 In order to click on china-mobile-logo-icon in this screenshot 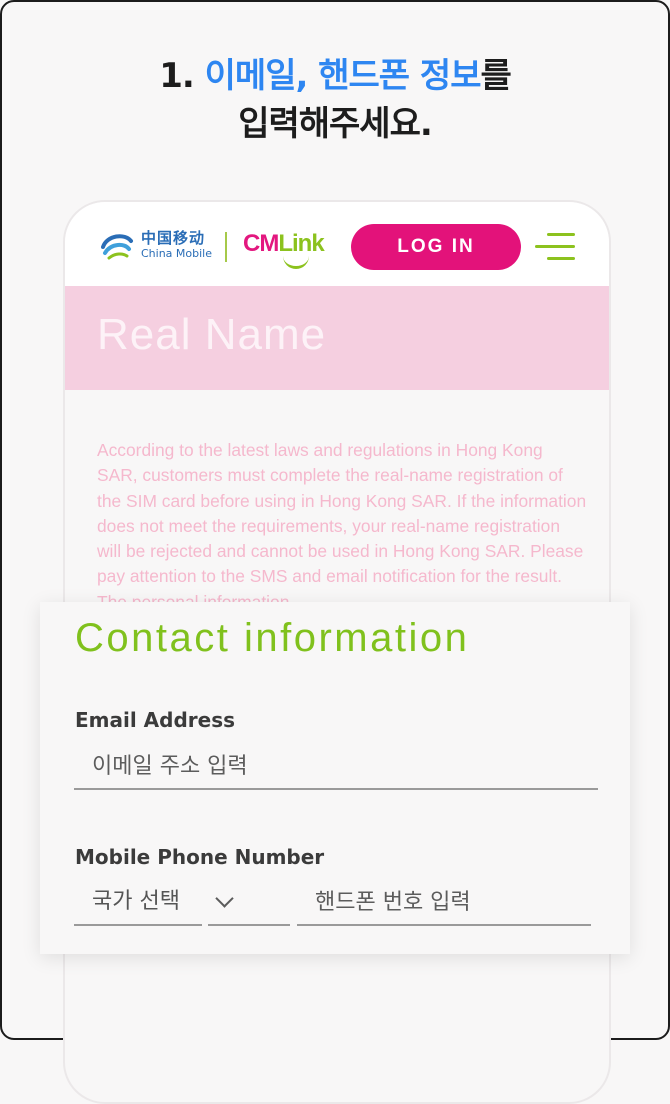, I will do `click(117, 247)`.